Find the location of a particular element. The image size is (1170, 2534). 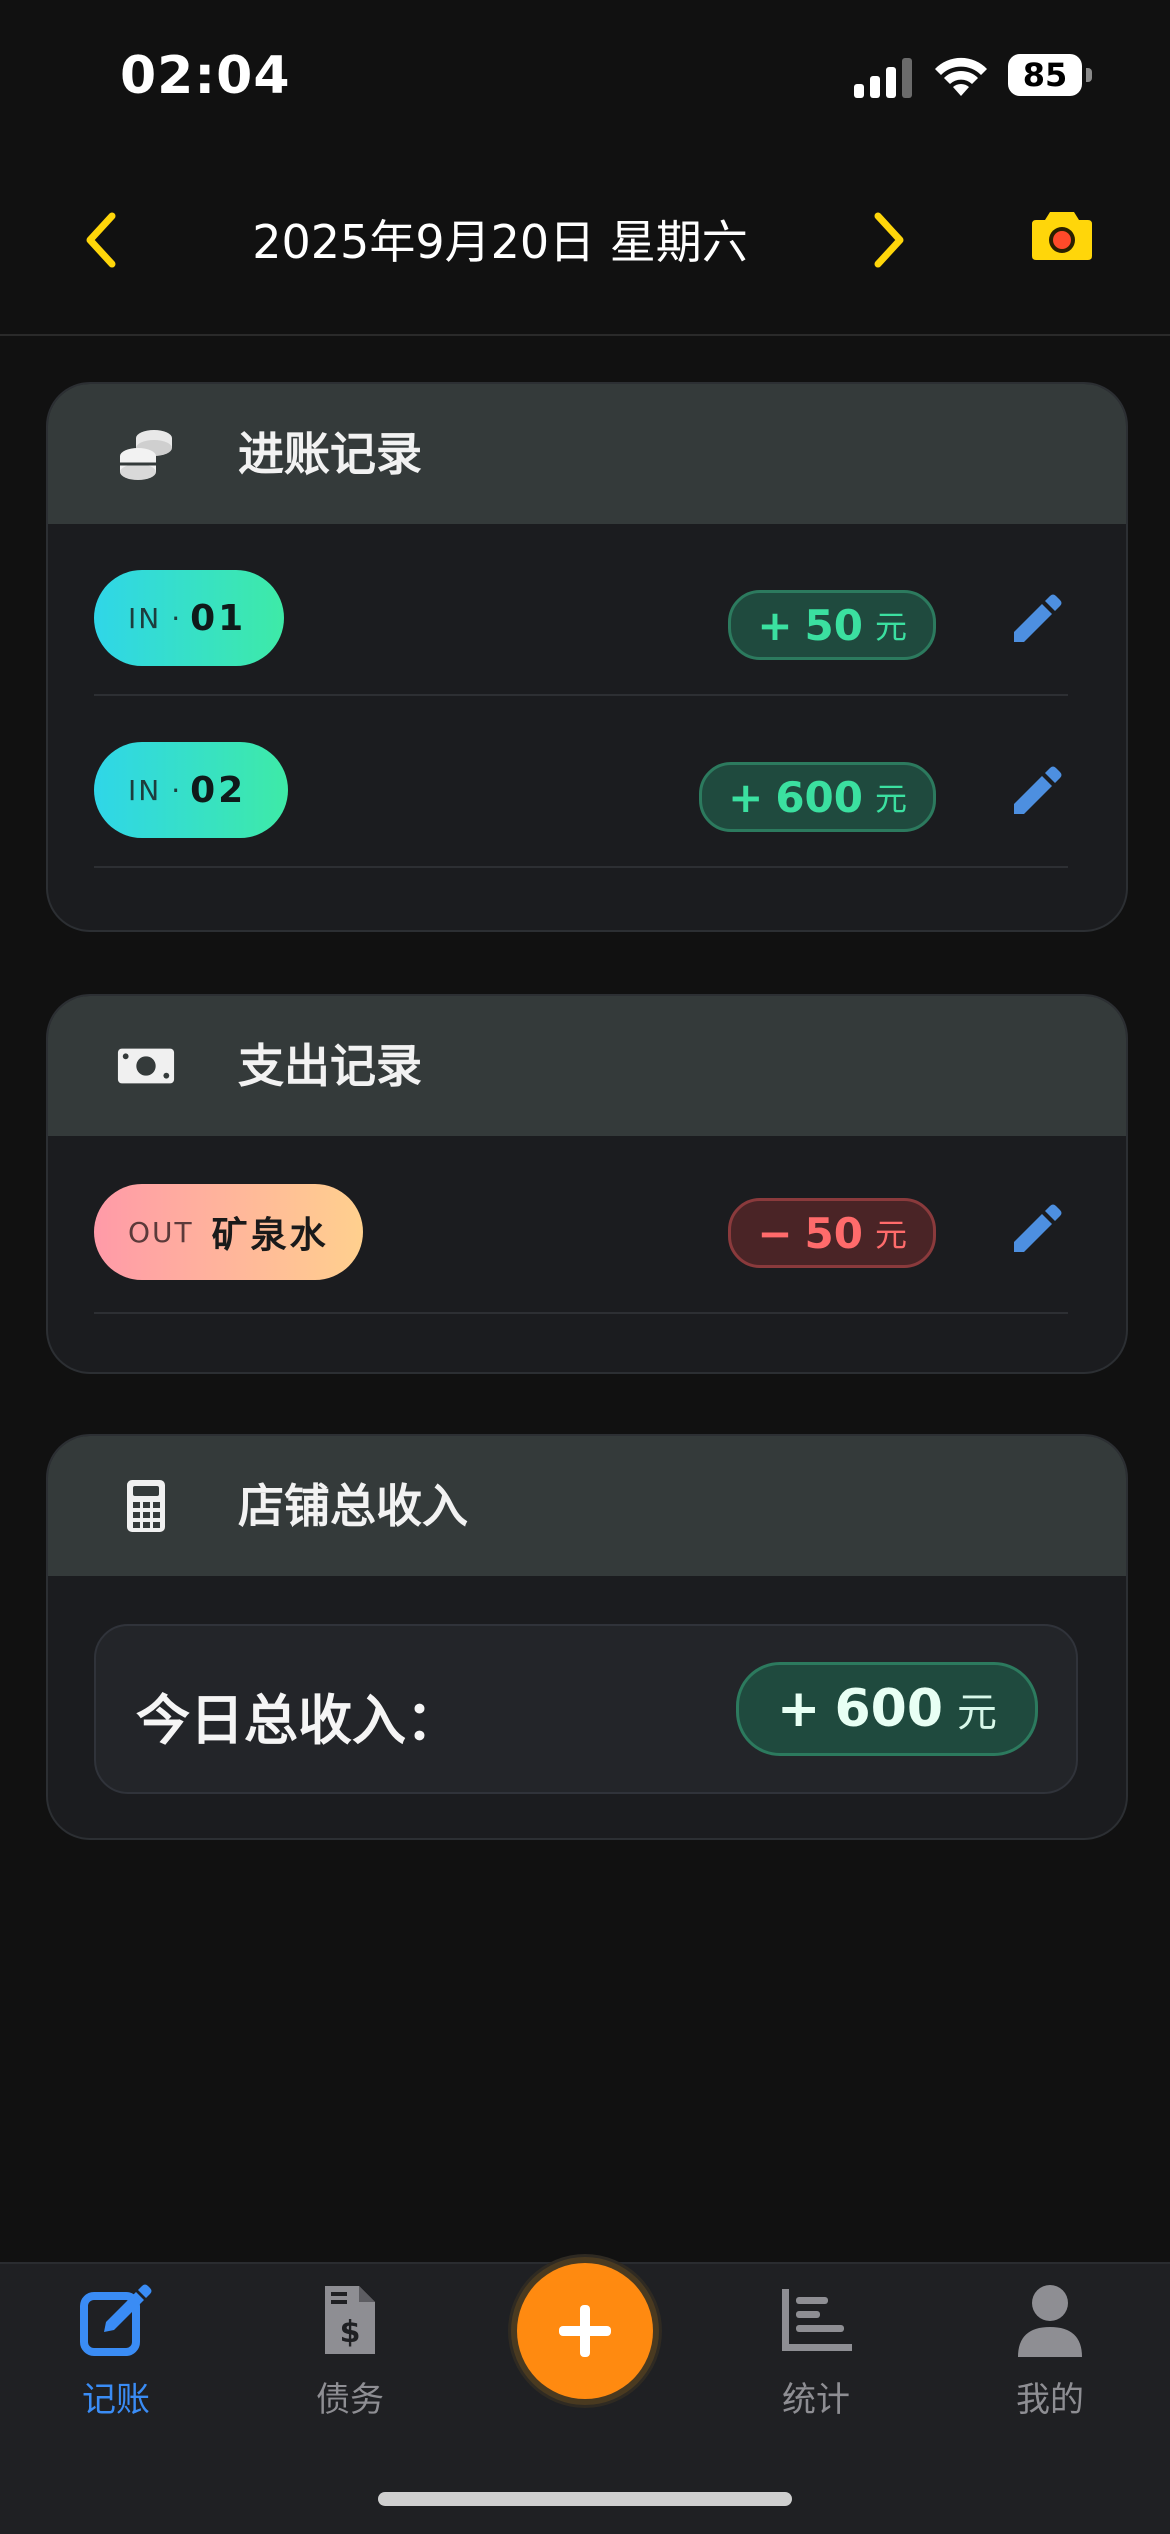

total-card-header: 店铺总收入 is located at coordinates (587, 1506).